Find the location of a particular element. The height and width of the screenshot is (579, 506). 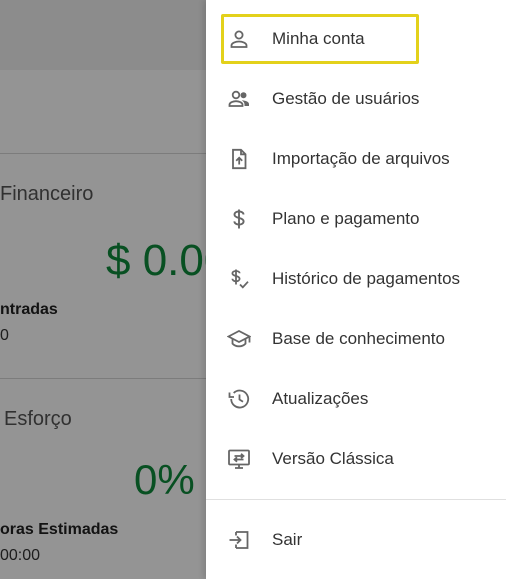

menu-item-label: Importação de arquivos is located at coordinates (361, 158).